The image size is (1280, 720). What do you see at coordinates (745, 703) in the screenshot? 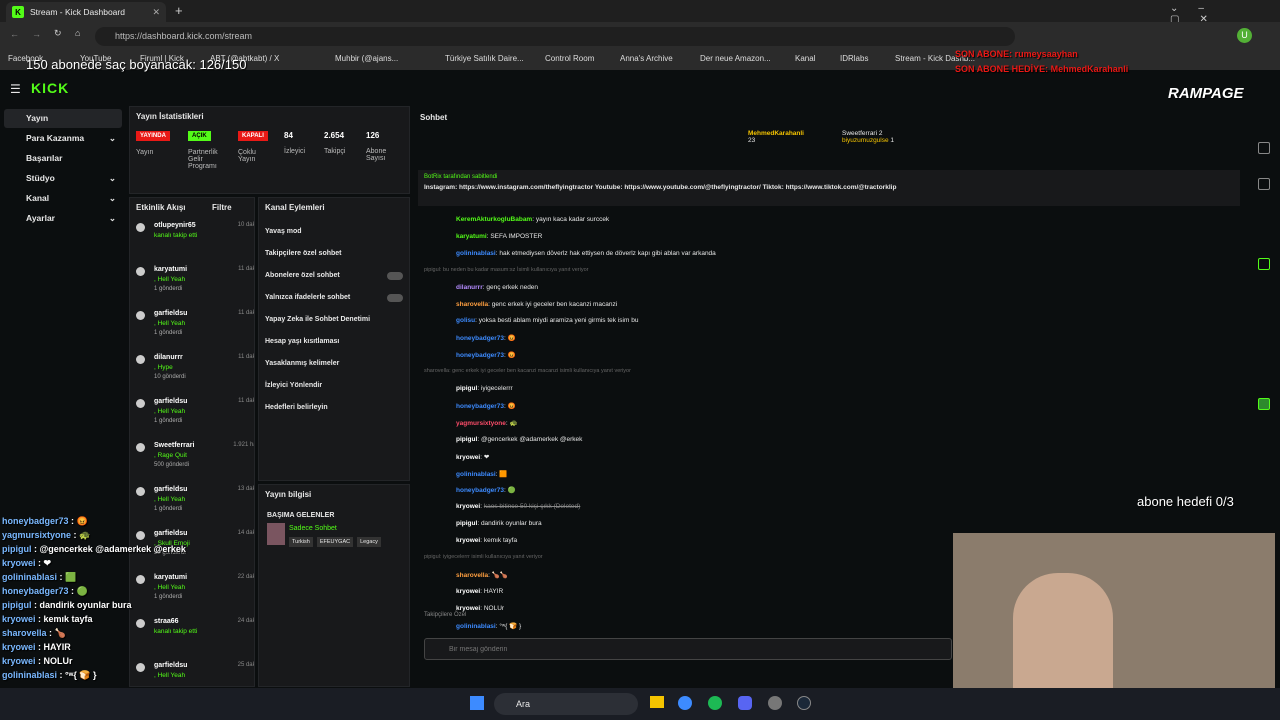
I see `discord-icon` at bounding box center [745, 703].